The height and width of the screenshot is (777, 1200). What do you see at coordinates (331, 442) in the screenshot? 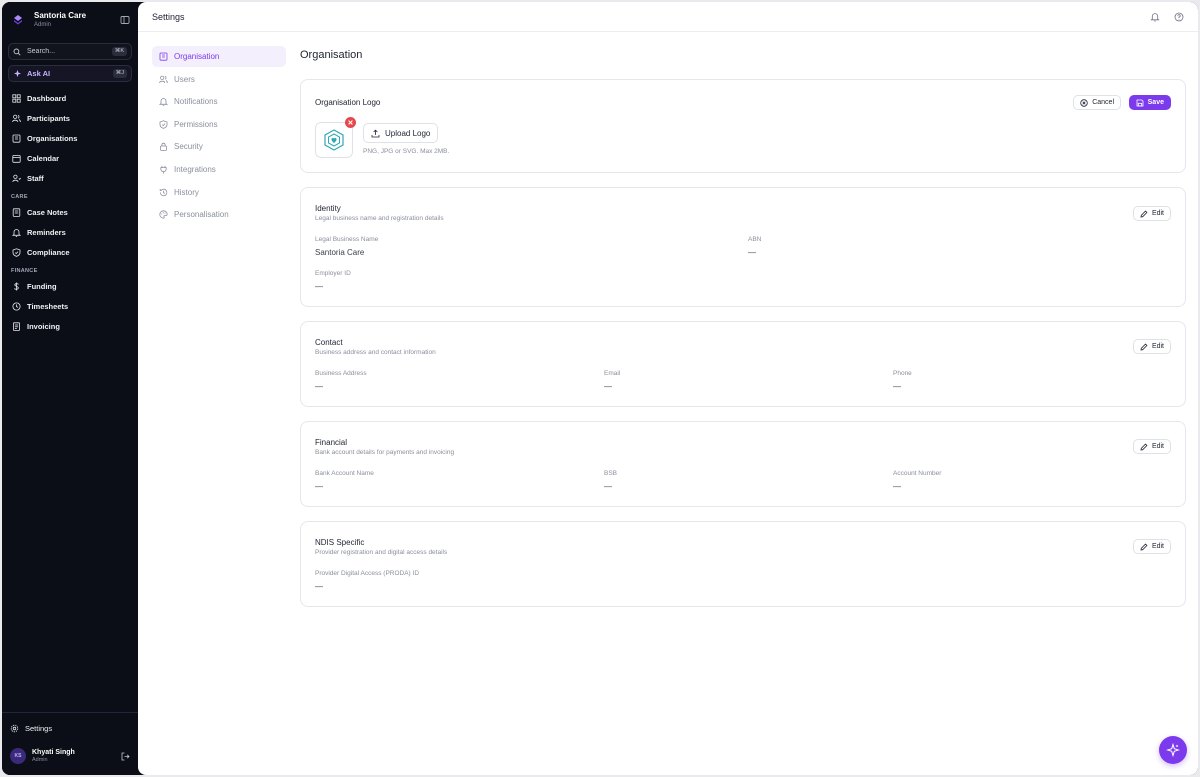
I see `financial-title: Financial` at bounding box center [331, 442].